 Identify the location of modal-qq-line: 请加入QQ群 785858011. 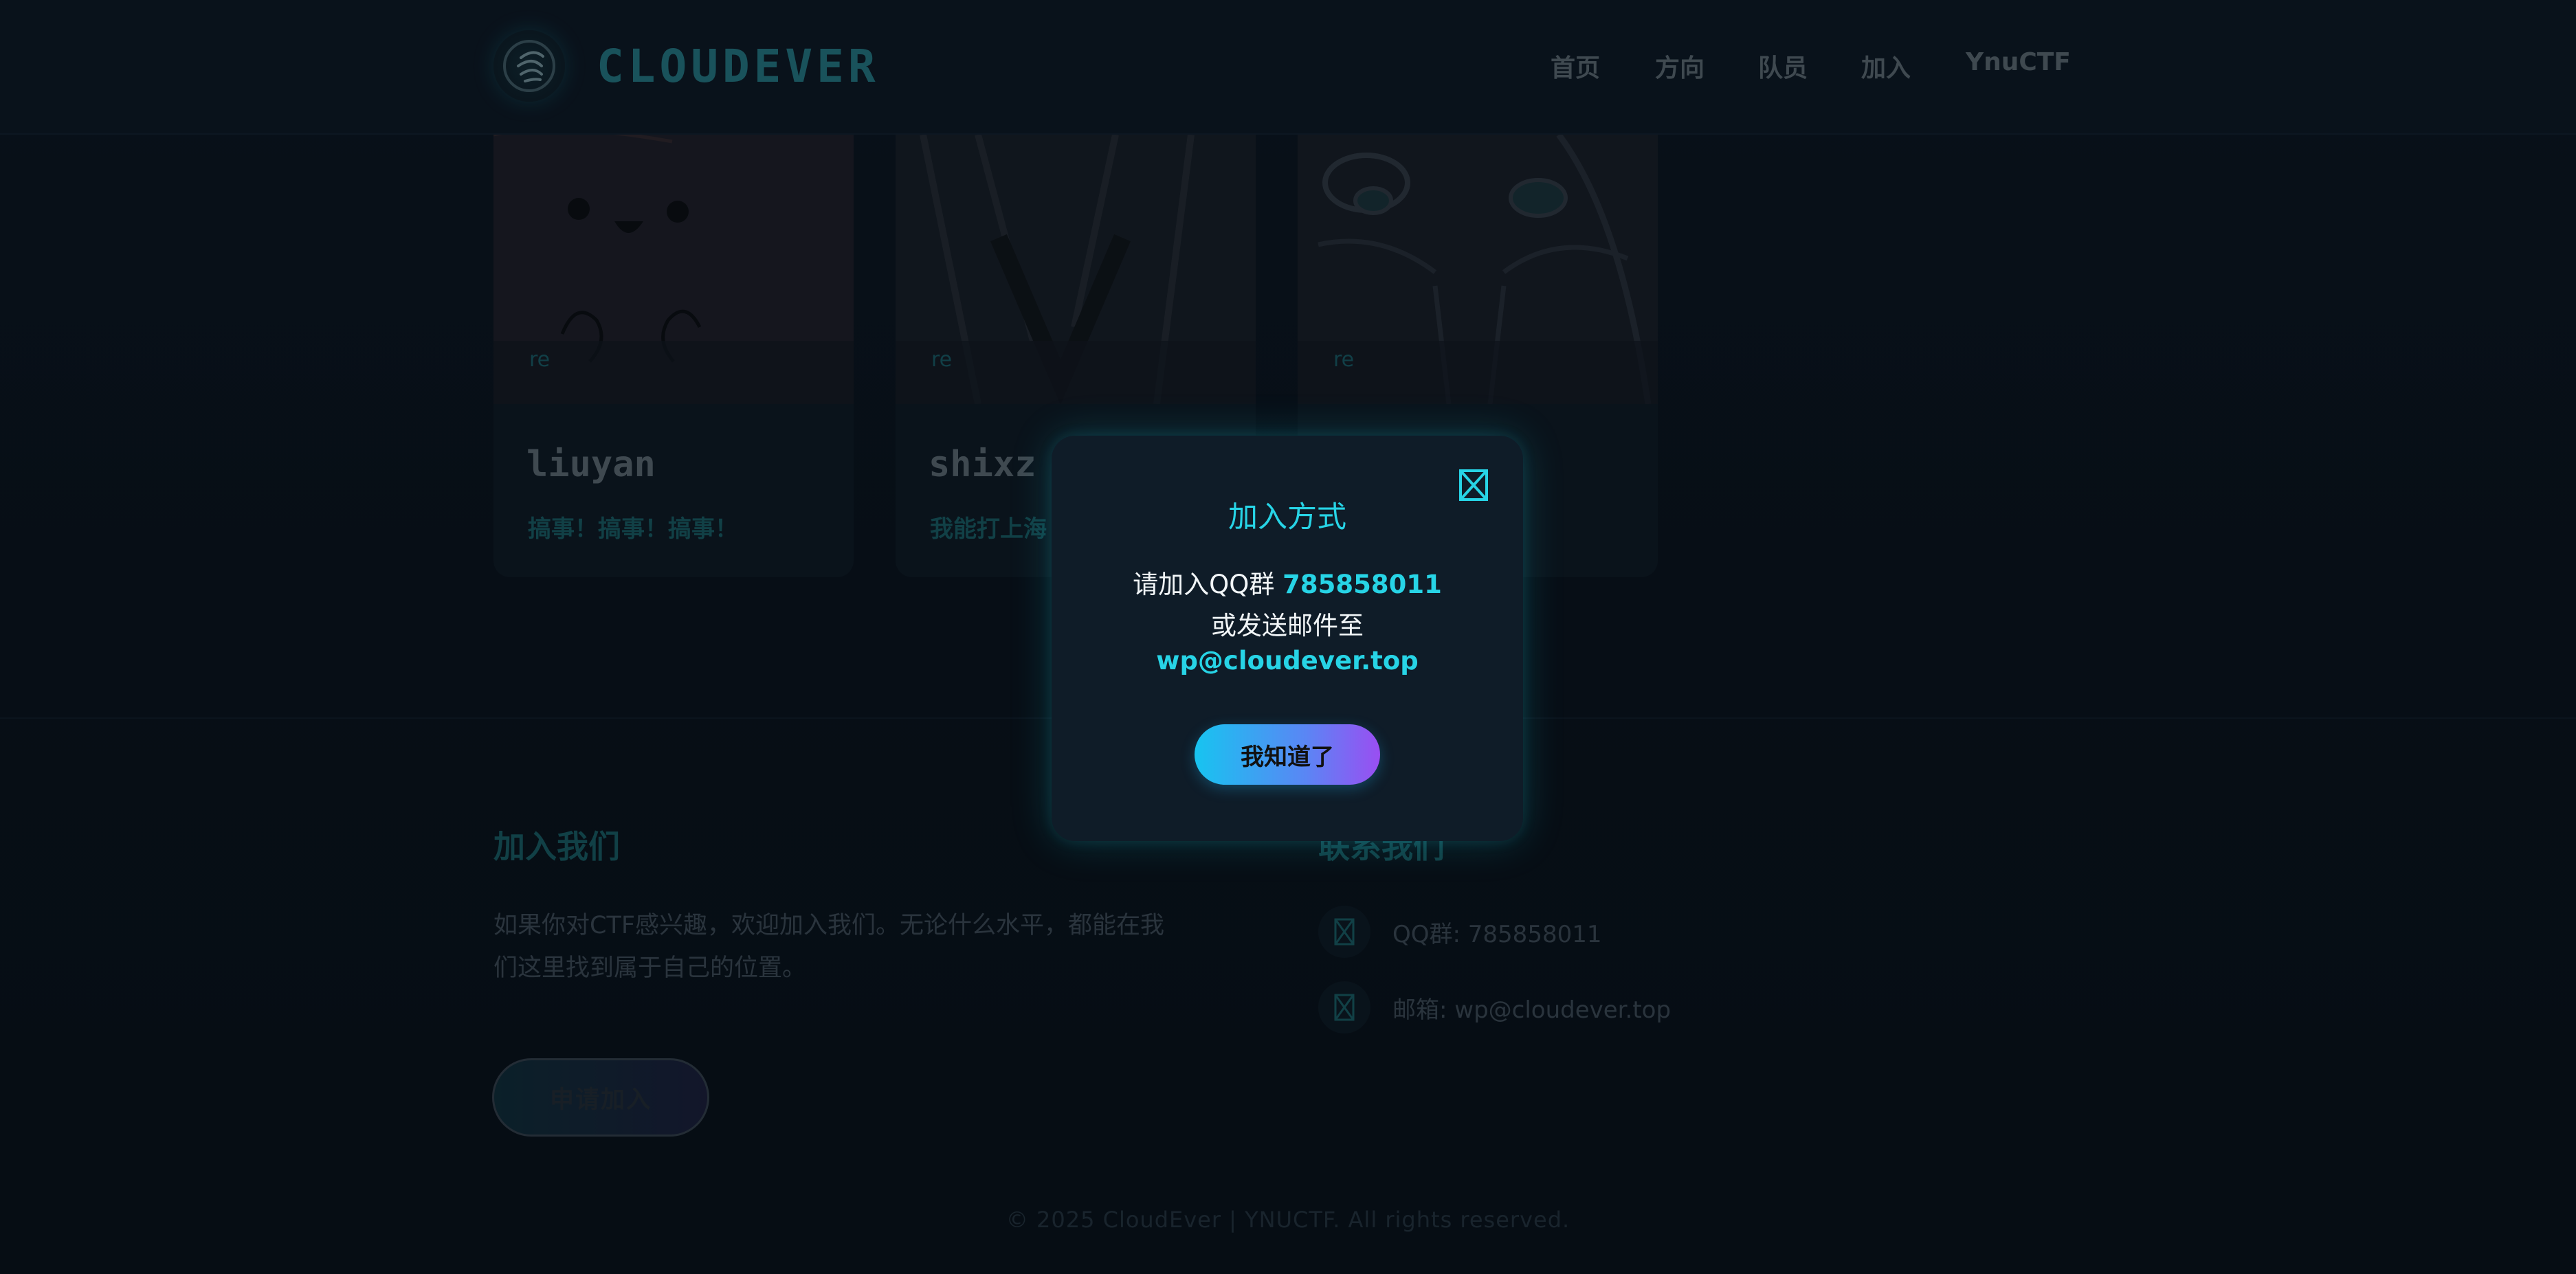
(1287, 582).